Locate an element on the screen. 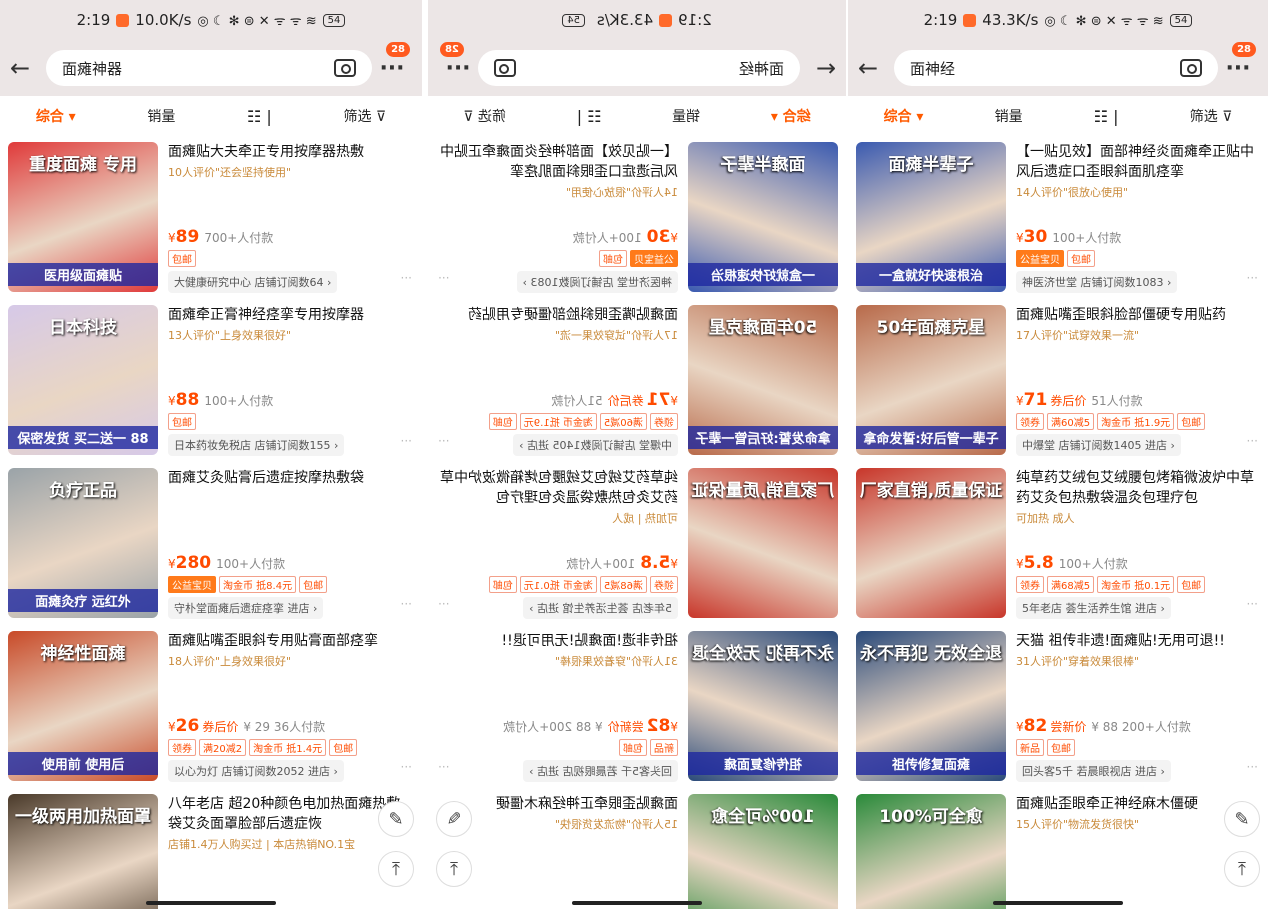 The width and height of the screenshot is (1268, 909). thumbnail-caption: 一盒就好快速根治 is located at coordinates (763, 274).